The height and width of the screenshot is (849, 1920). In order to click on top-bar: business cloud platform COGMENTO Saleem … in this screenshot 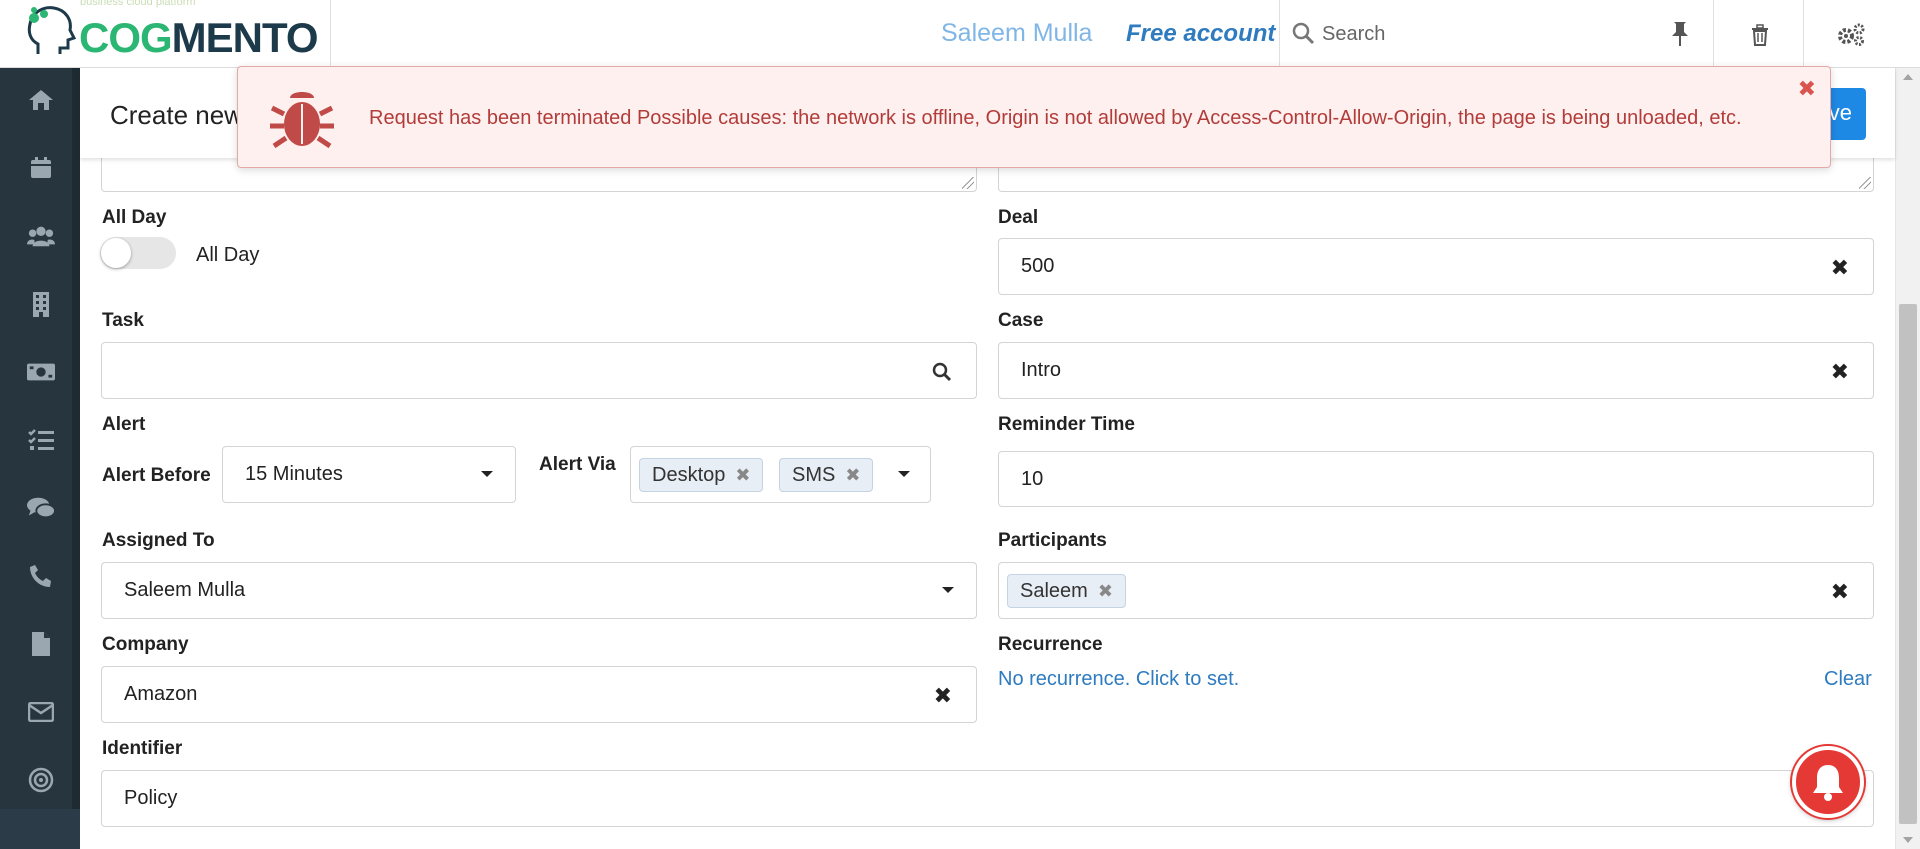, I will do `click(960, 34)`.